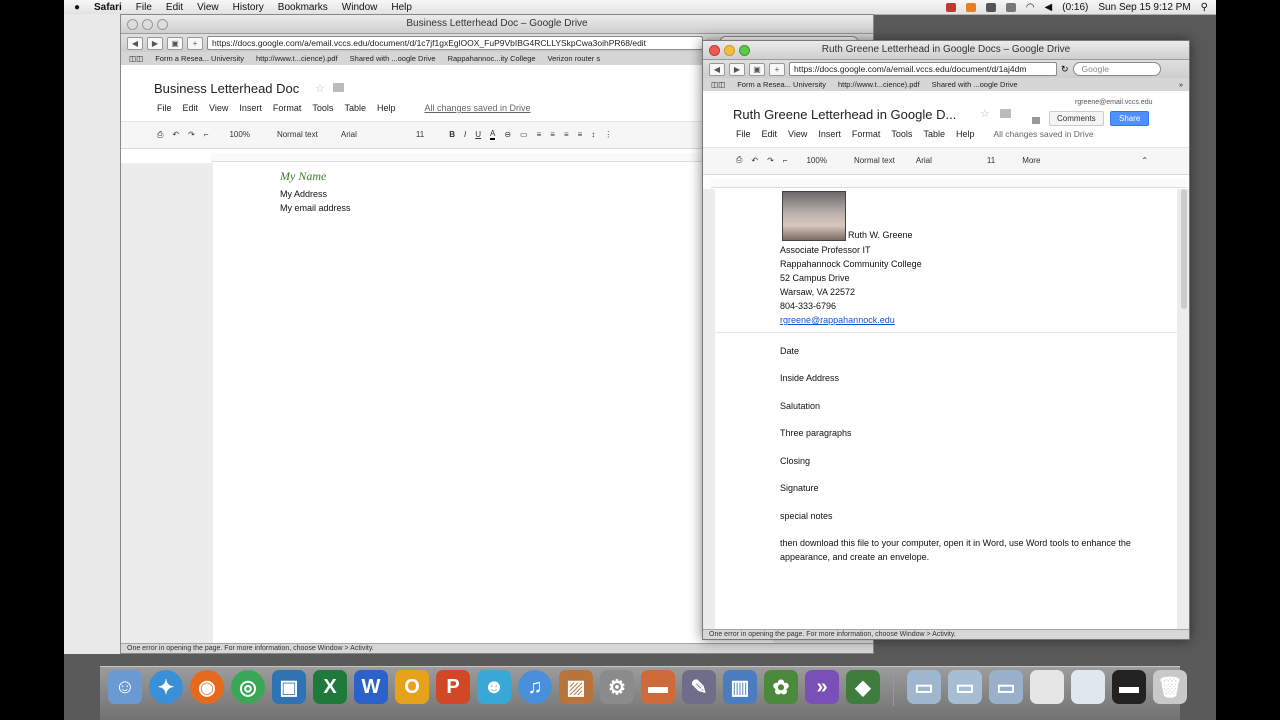 The height and width of the screenshot is (720, 1280). I want to click on messenger-icon: ☻, so click(494, 687).